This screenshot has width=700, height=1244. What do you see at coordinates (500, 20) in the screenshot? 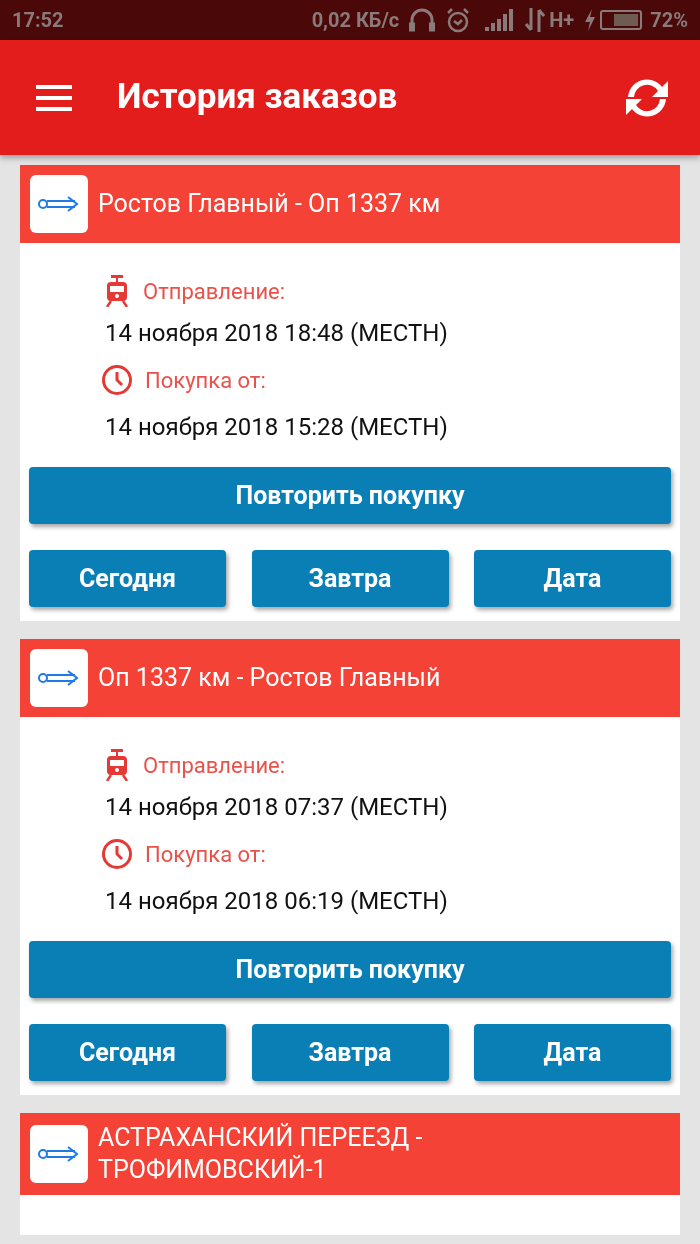
I see `signal-icon` at bounding box center [500, 20].